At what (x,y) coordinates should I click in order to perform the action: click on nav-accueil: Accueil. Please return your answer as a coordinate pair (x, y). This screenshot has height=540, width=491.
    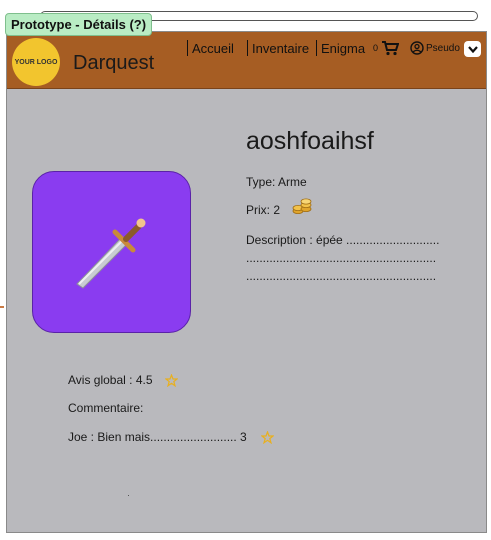
    Looking at the image, I should click on (210, 48).